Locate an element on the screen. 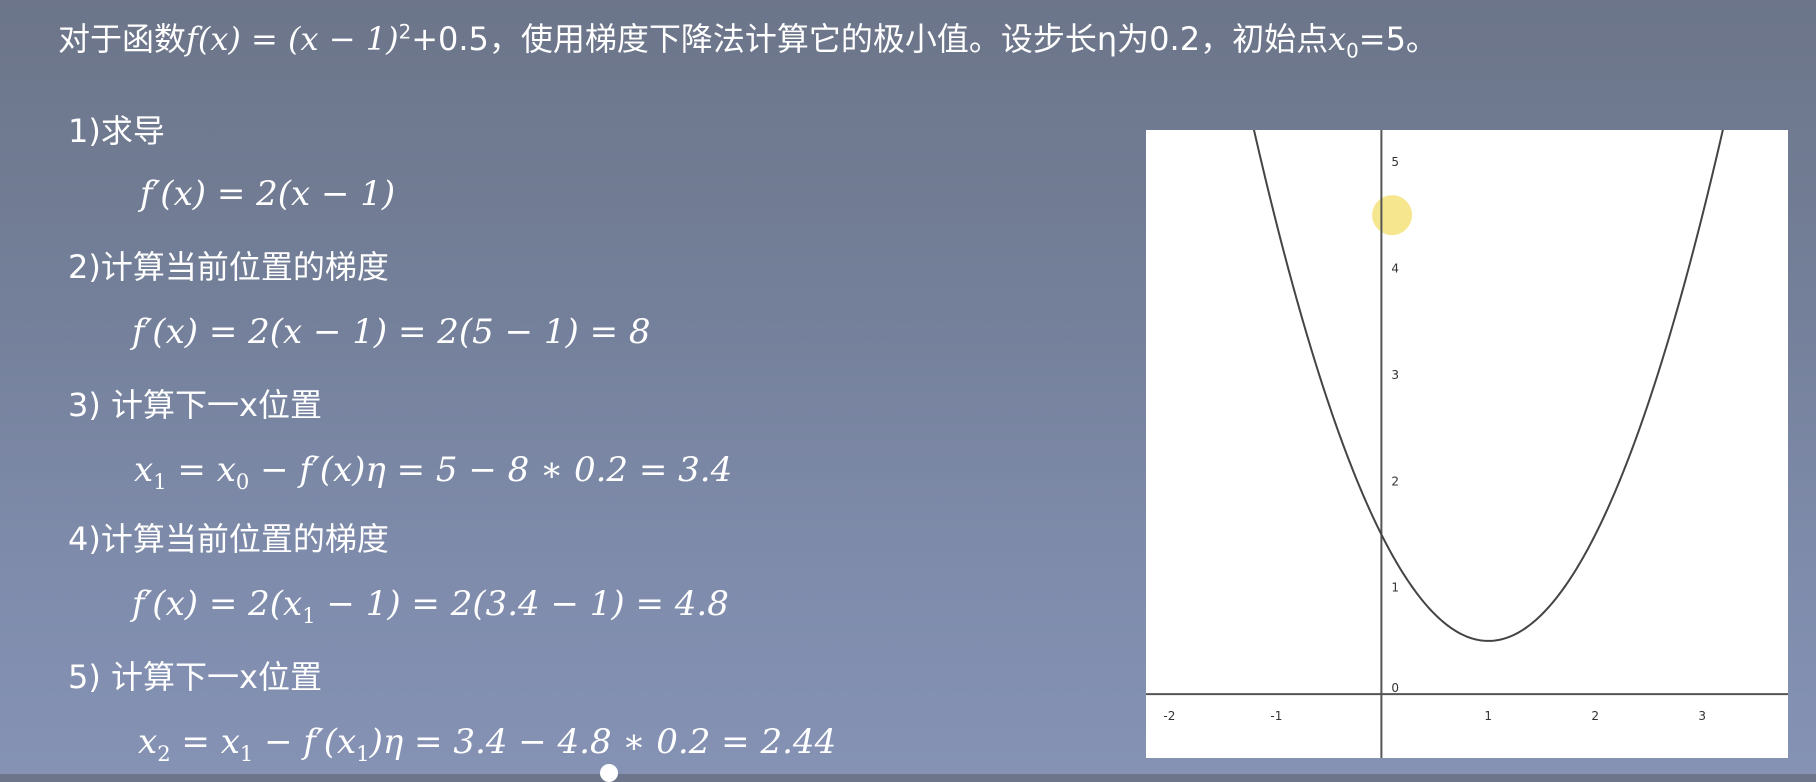 This screenshot has height=782, width=1816. eq-sub: 0 is located at coordinates (242, 481).